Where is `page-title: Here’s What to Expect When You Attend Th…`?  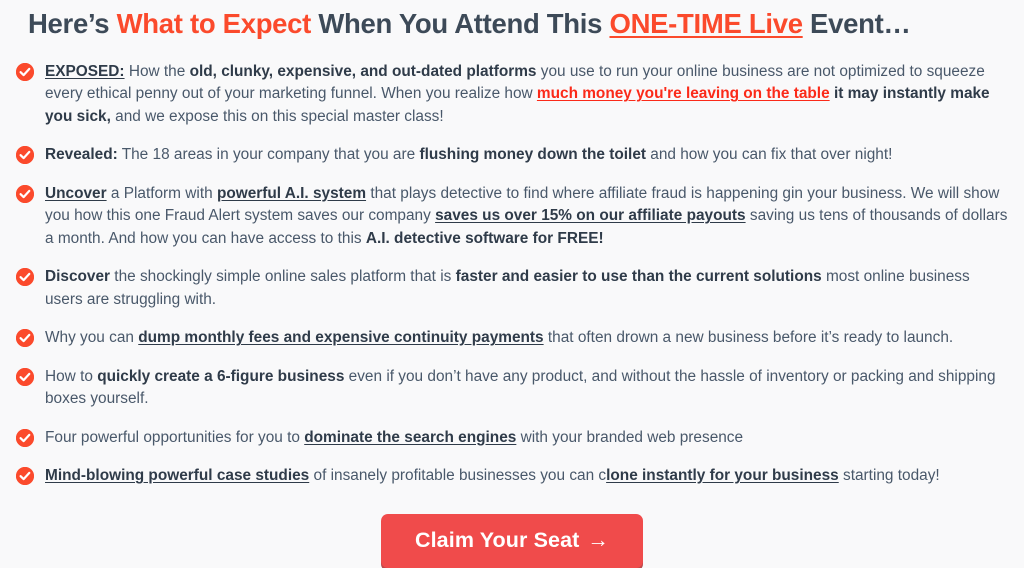 page-title: Here’s What to Expect When You Attend Th… is located at coordinates (512, 21).